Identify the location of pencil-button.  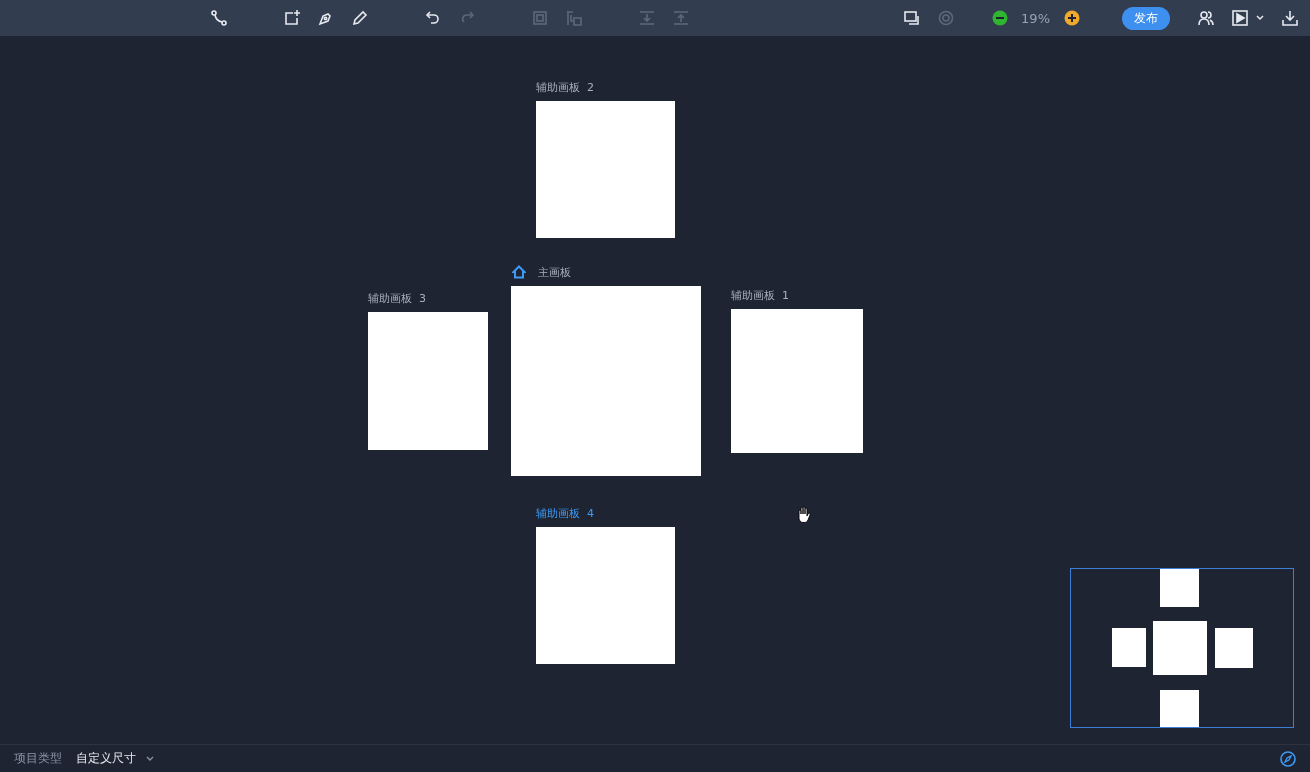
(360, 18).